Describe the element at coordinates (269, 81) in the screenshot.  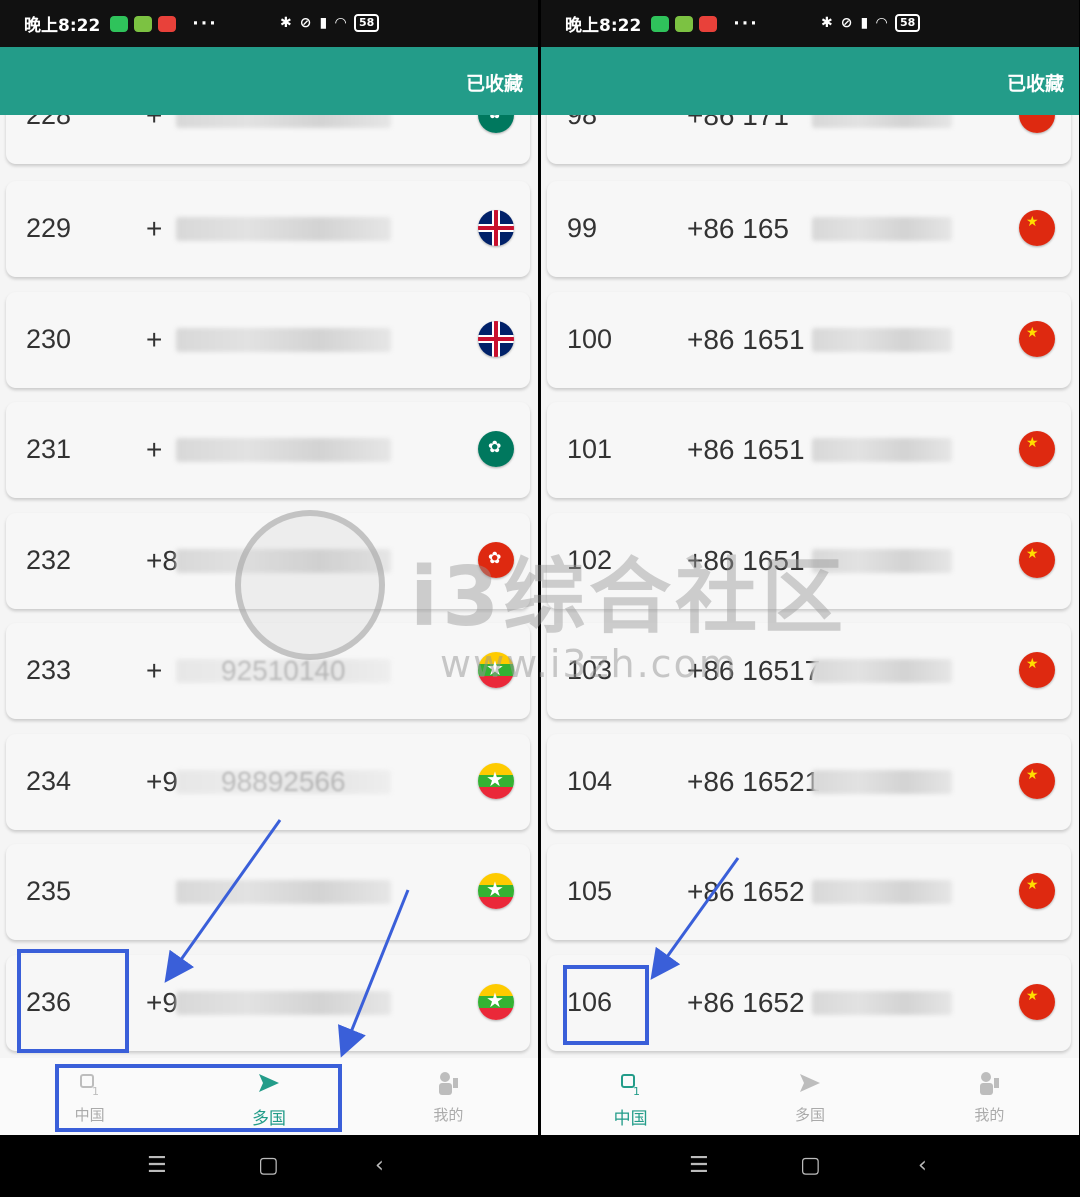
I see `app-bar: 已收藏` at that location.